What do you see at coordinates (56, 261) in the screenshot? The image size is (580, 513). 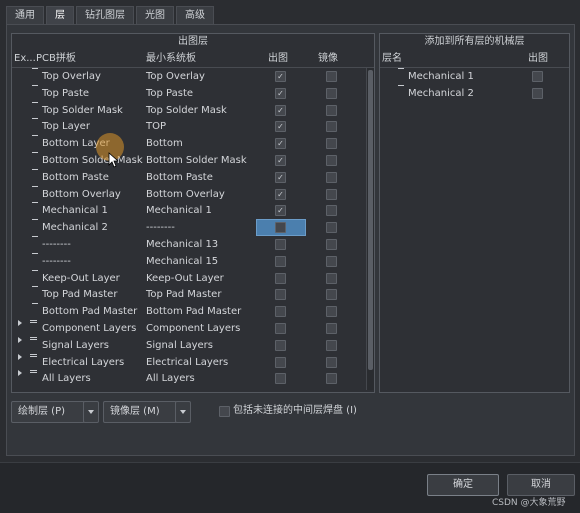 I see `pcb-layer-name: --------` at bounding box center [56, 261].